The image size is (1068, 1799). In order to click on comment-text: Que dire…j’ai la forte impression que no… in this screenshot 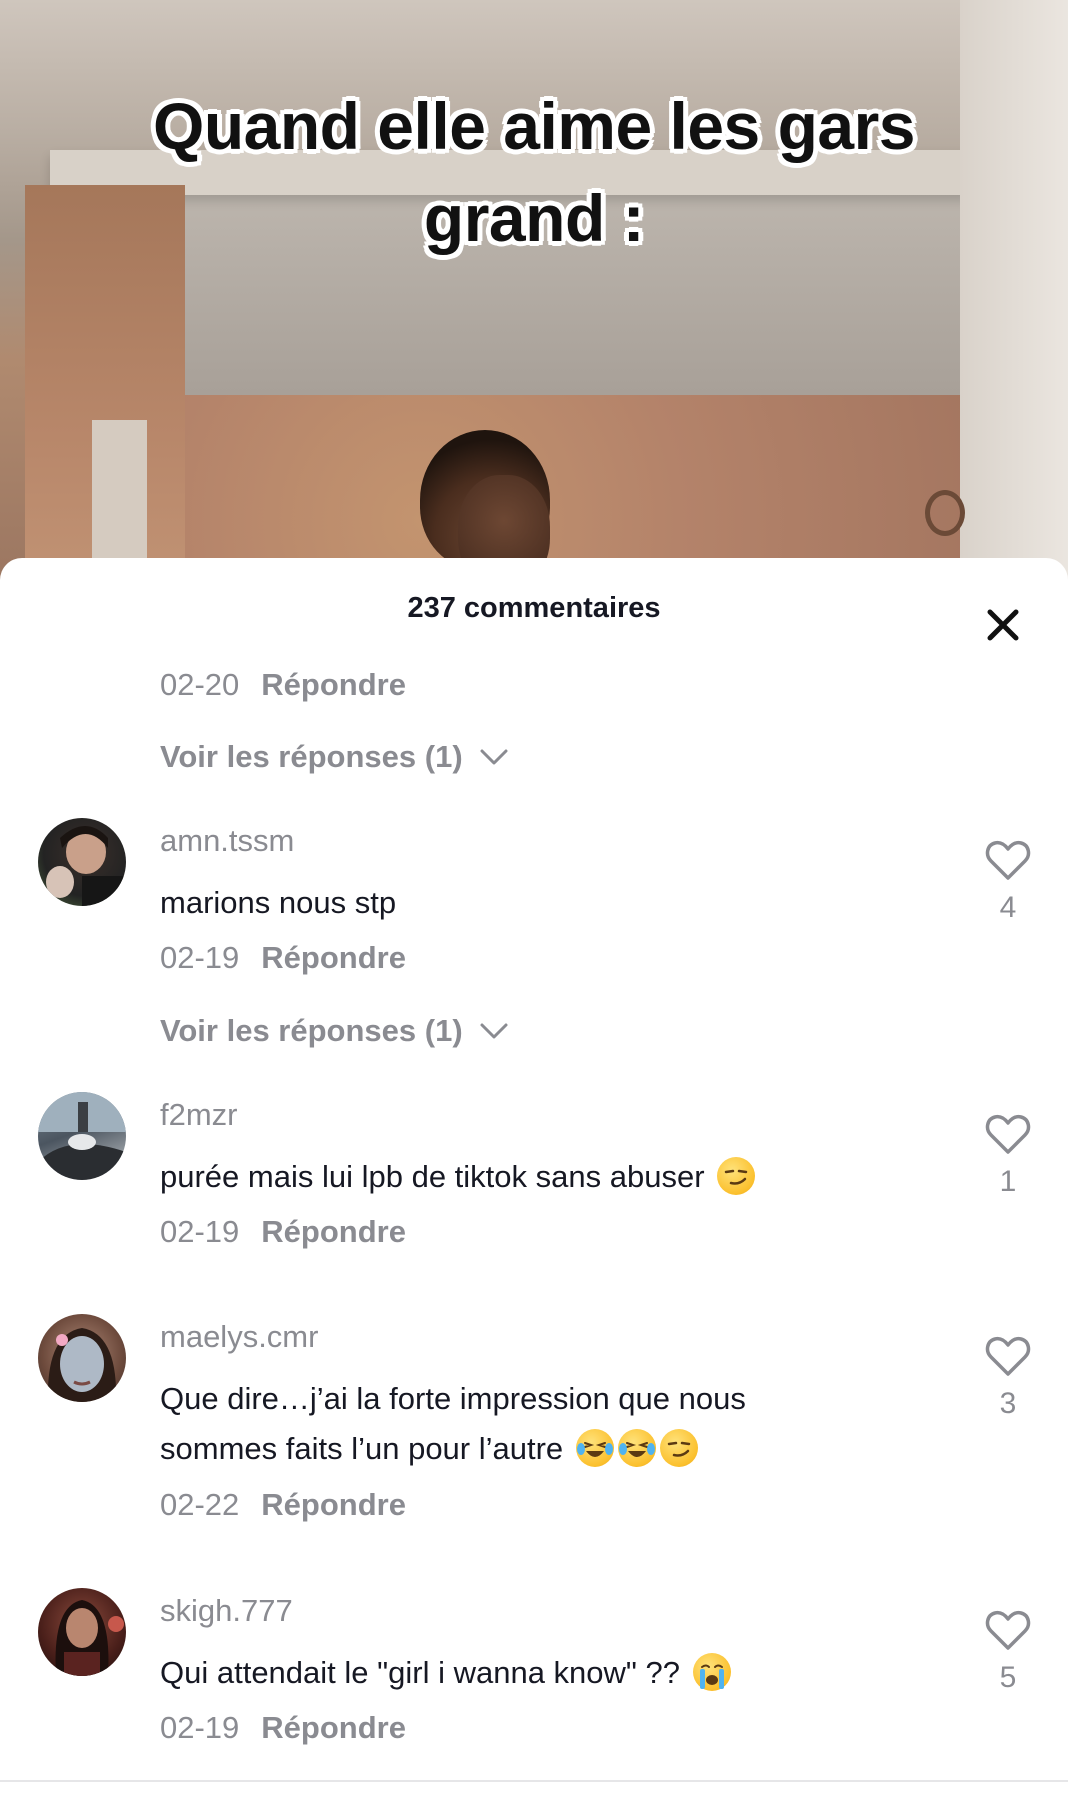, I will do `click(510, 1424)`.